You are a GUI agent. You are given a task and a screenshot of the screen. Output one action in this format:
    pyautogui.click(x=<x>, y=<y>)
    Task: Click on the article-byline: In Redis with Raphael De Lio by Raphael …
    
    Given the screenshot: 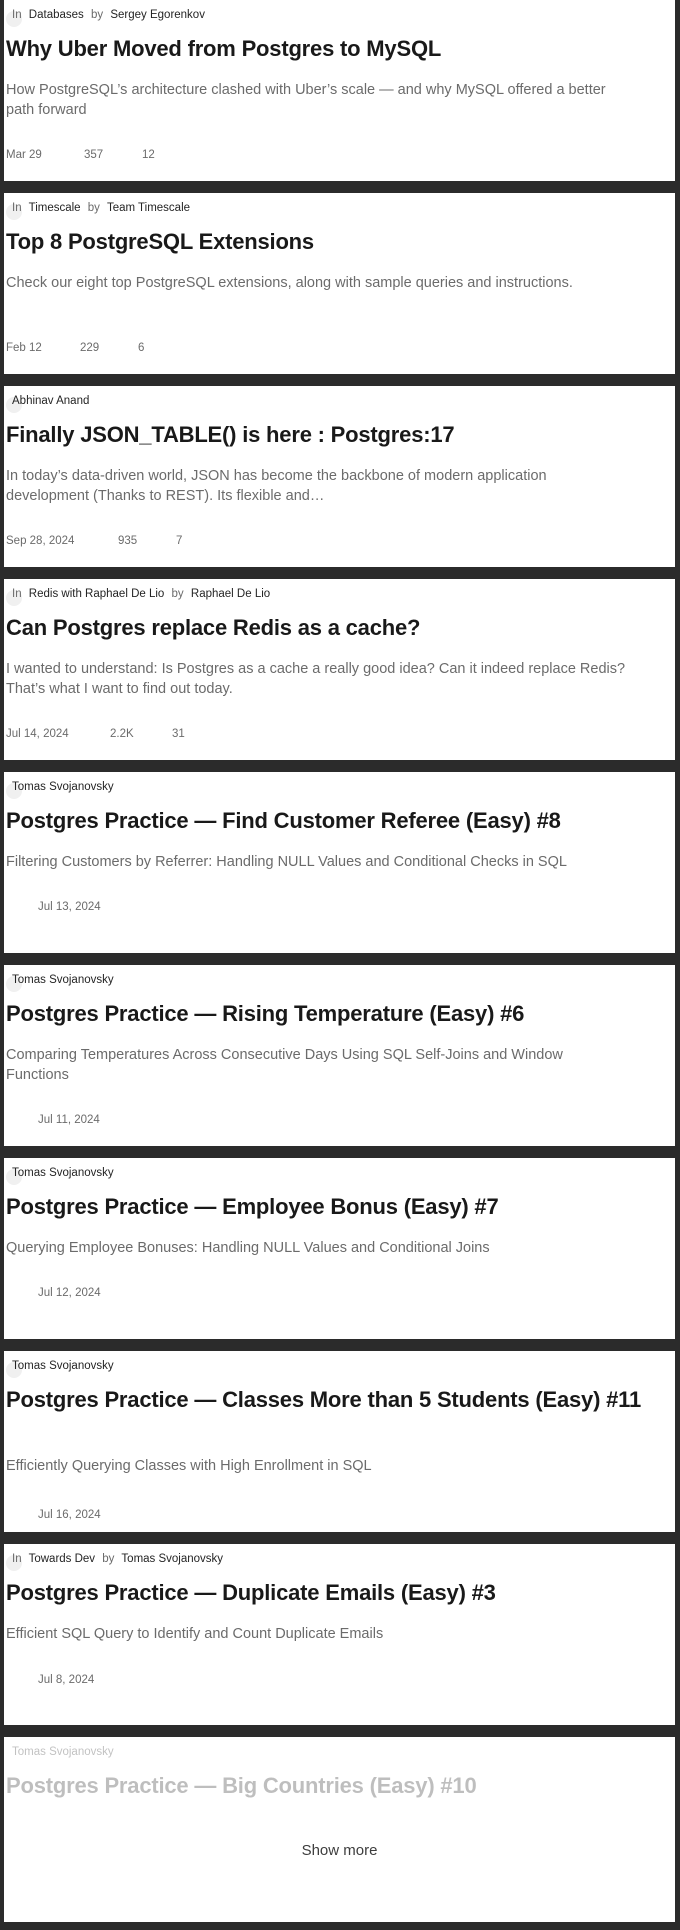 What is the action you would take?
    pyautogui.click(x=140, y=596)
    